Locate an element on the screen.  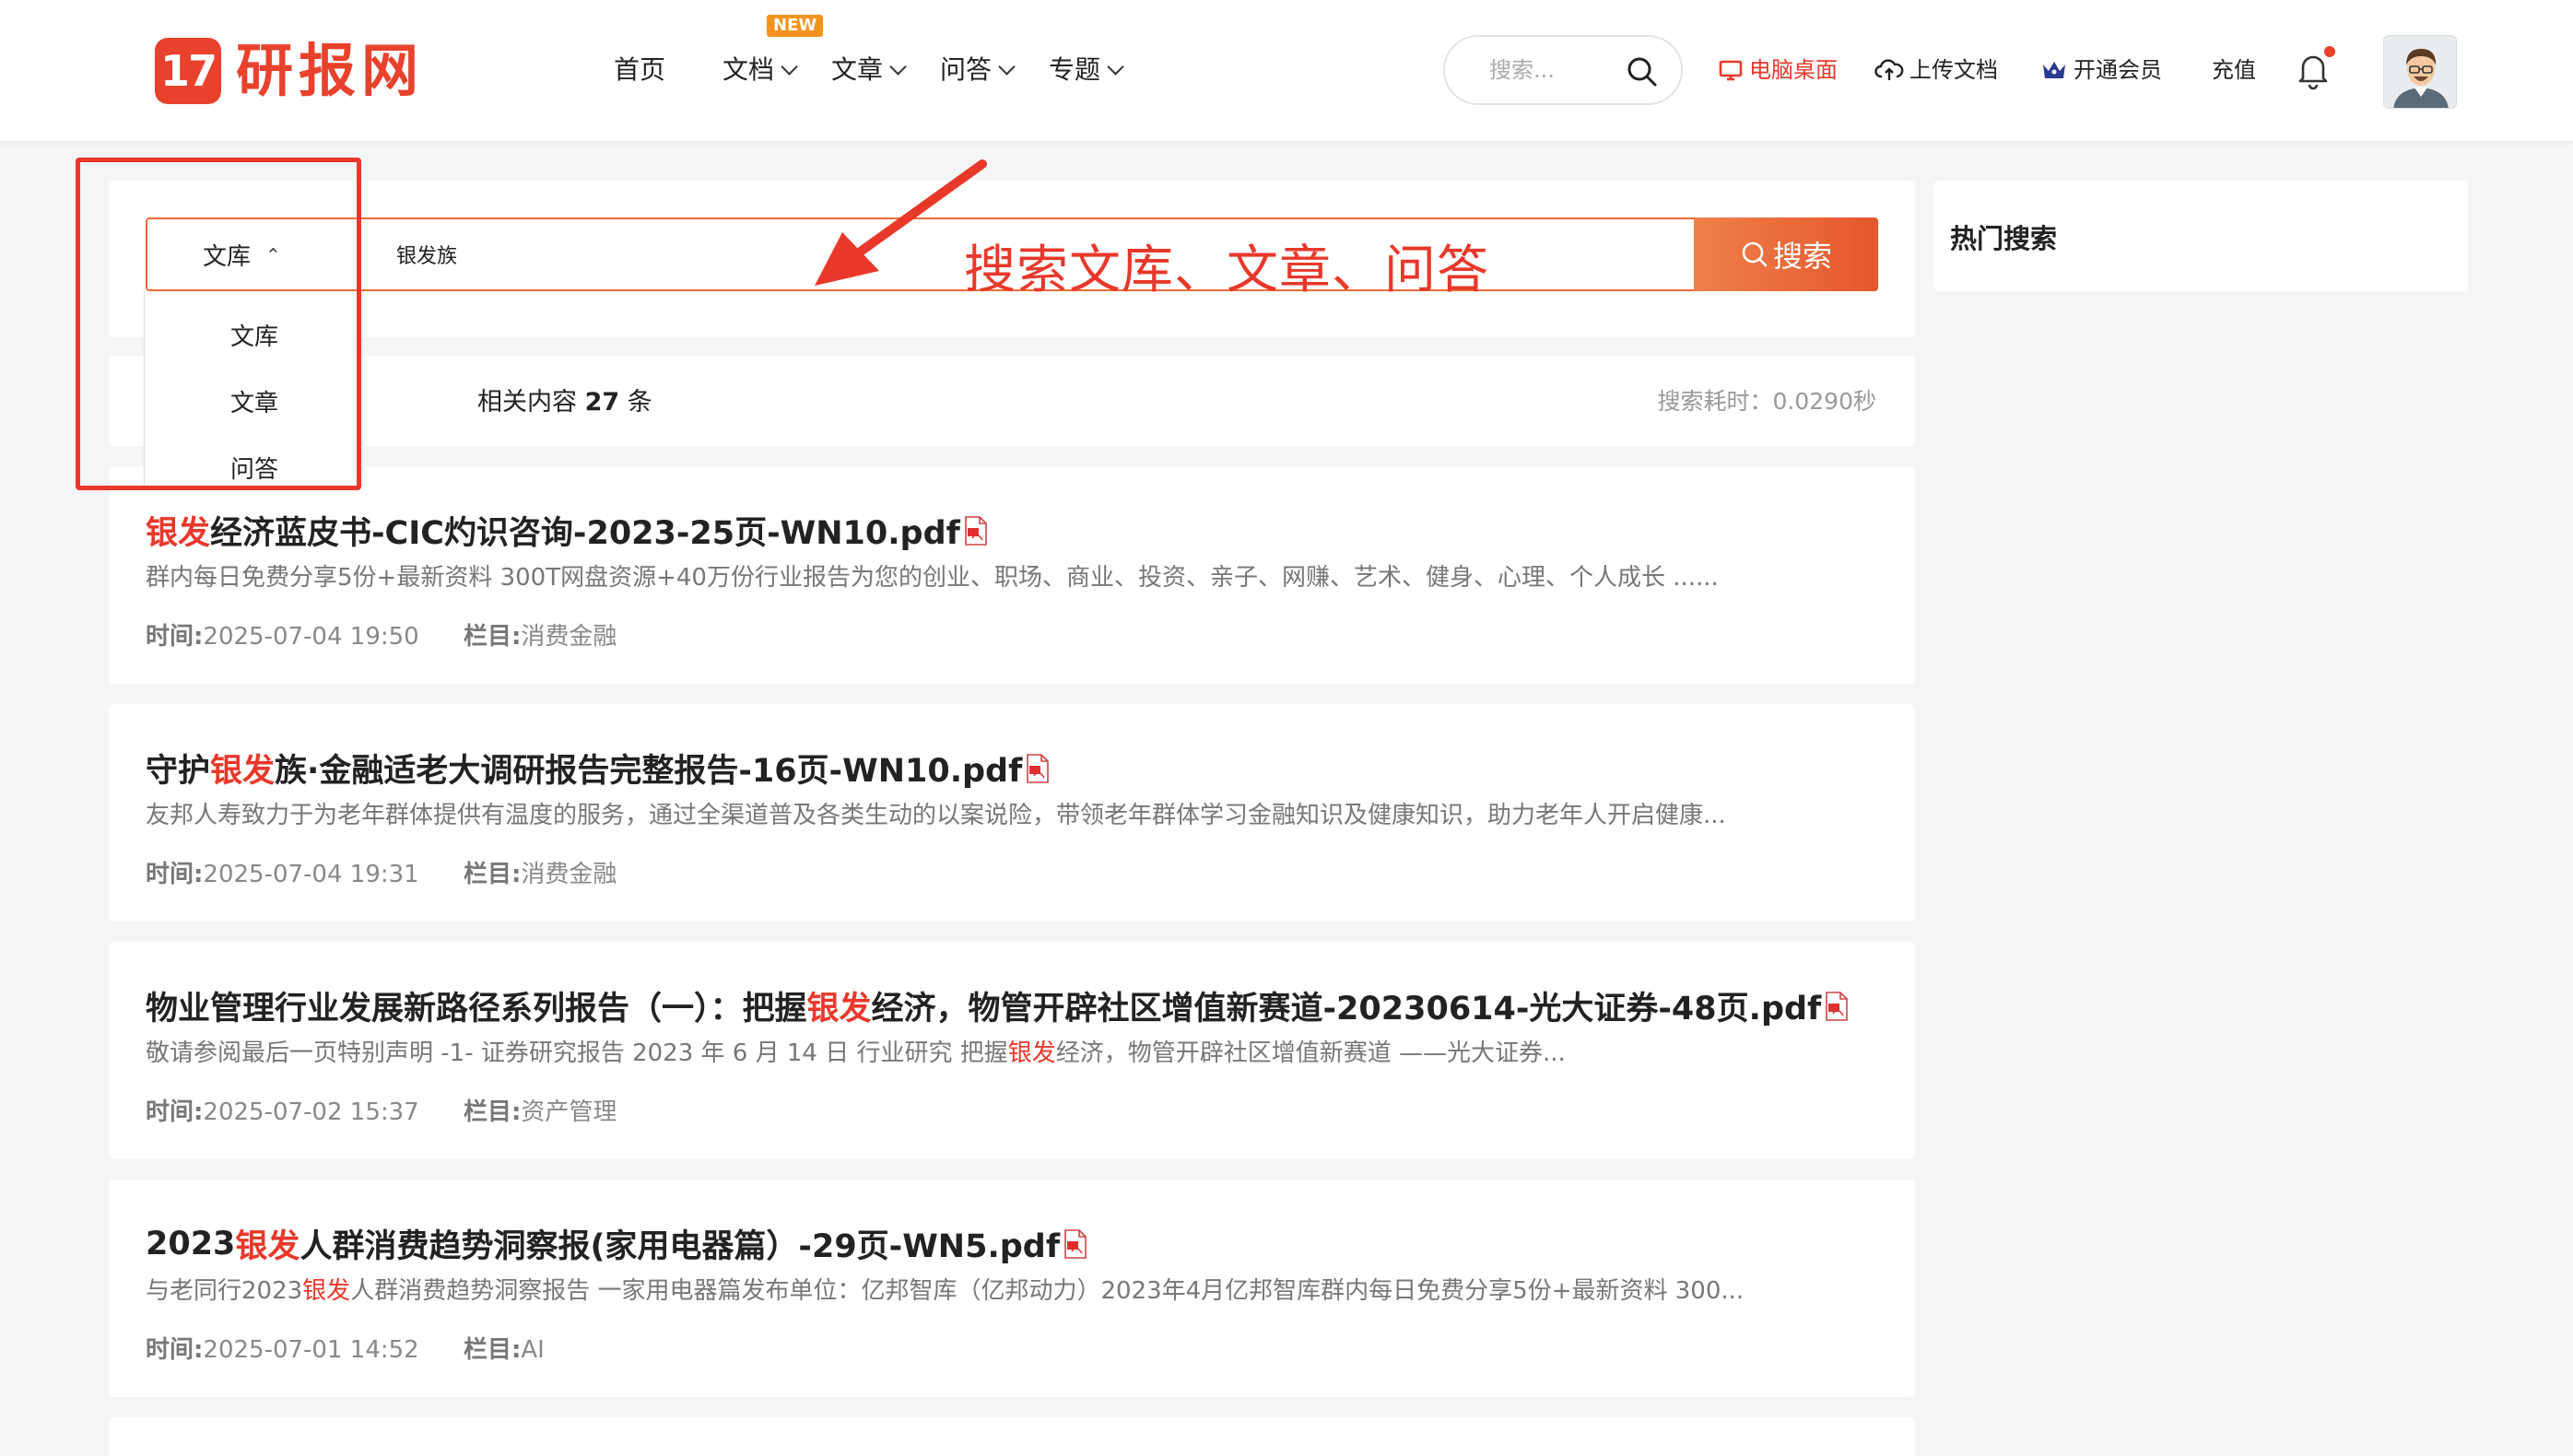
desktop-link: 电脑桌面 is located at coordinates (1778, 70).